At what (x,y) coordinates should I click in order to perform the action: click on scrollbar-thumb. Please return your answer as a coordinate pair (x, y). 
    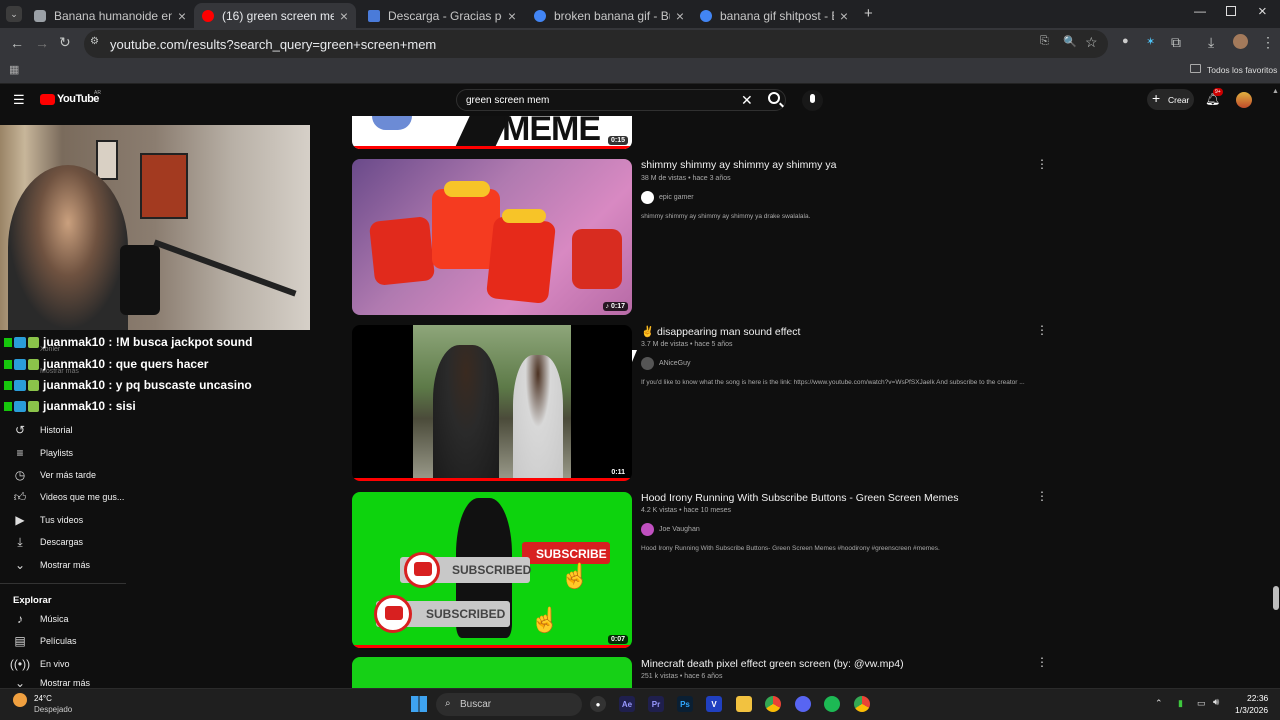
    Looking at the image, I should click on (1276, 598).